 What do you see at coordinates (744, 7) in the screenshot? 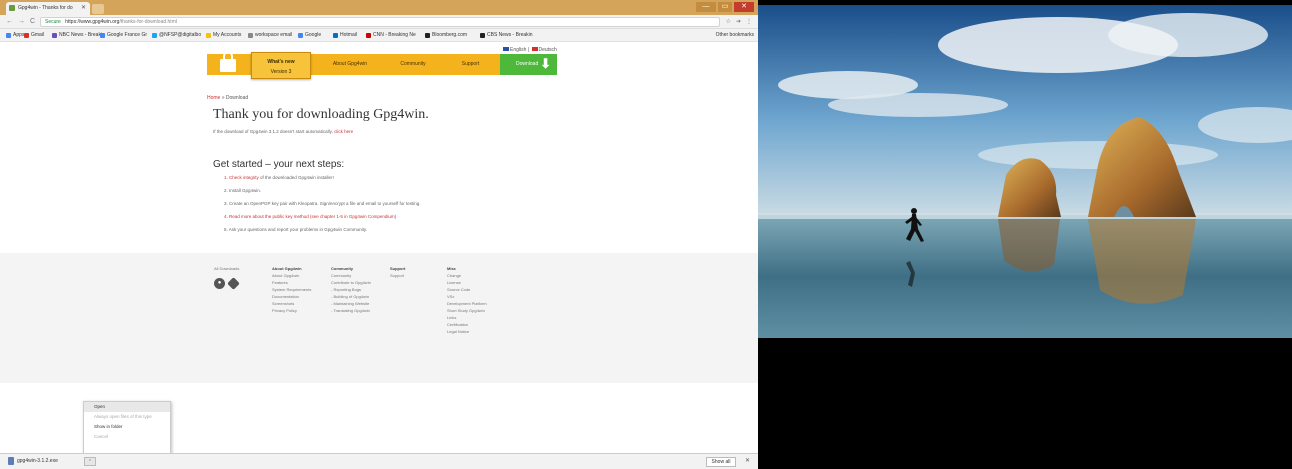
I see `close-window-button: ✕` at bounding box center [744, 7].